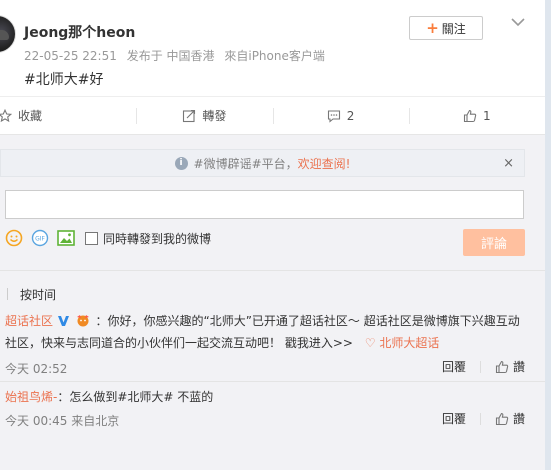 Image resolution: width=551 pixels, height=470 pixels. I want to click on post-action-bar: 收藏 轉發 2 1, so click(272, 115).